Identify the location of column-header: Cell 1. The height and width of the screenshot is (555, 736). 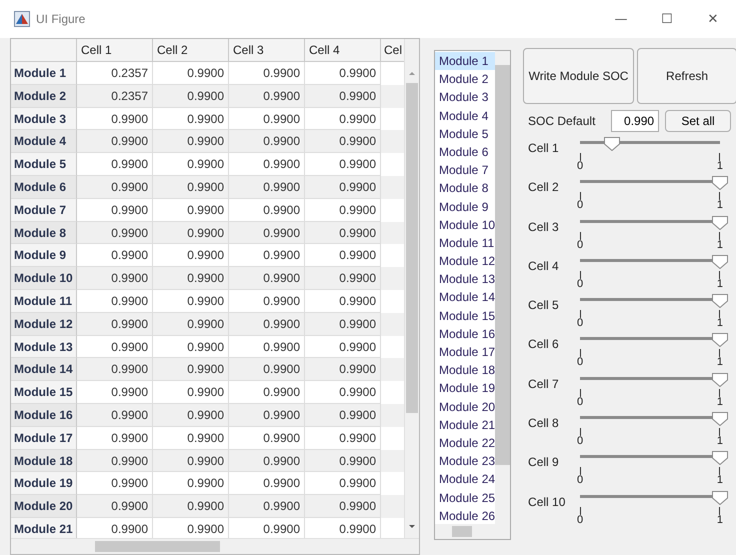
(115, 50).